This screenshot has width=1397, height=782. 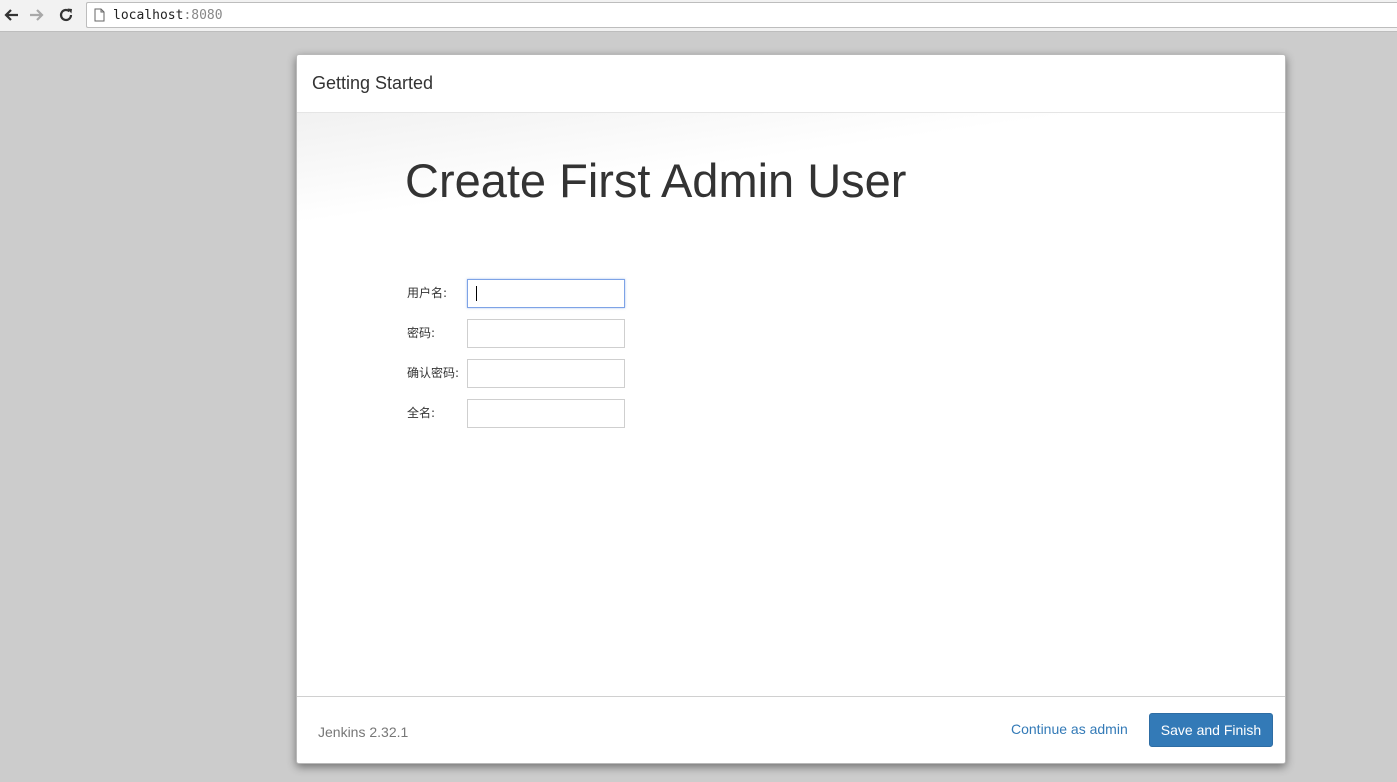 What do you see at coordinates (546, 333) in the screenshot?
I see `password-input` at bounding box center [546, 333].